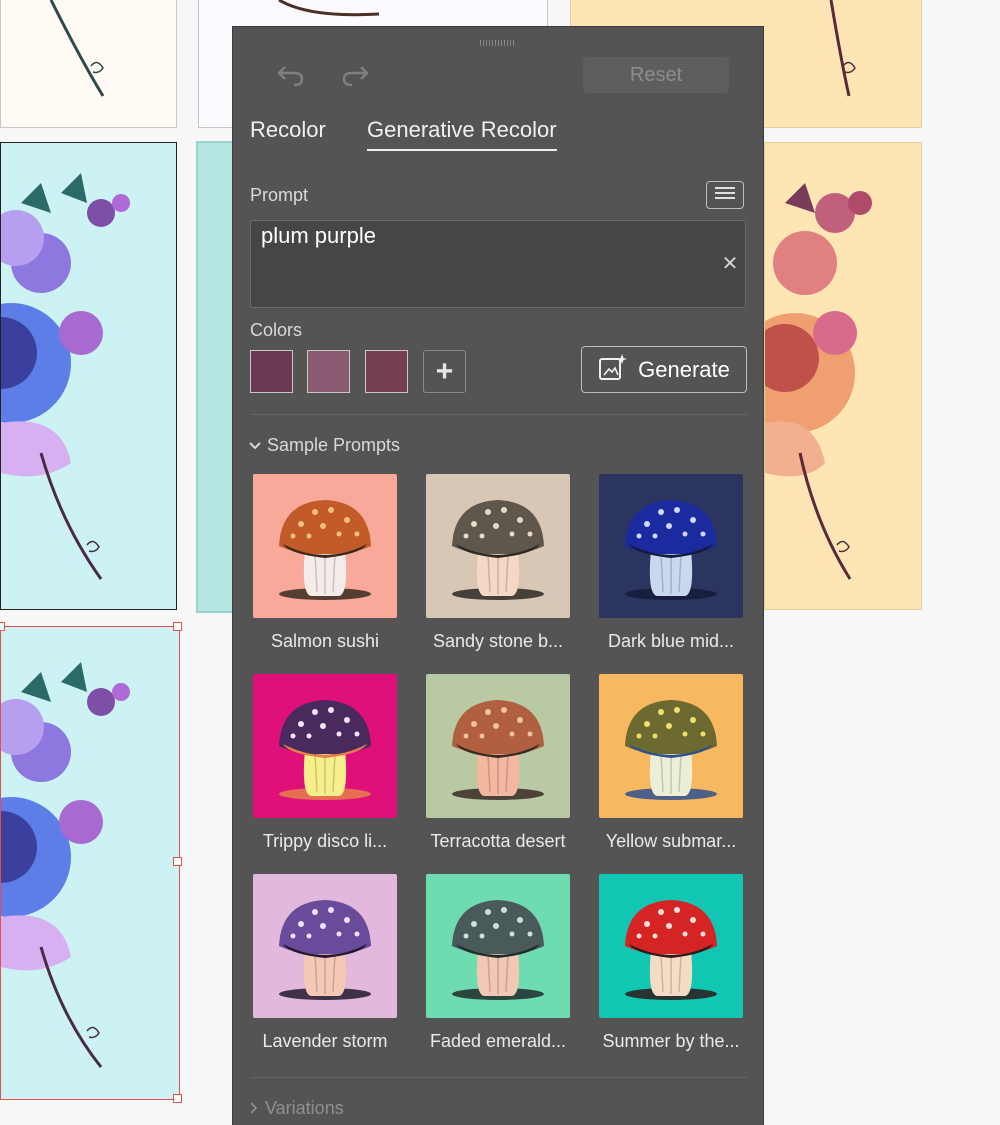 This screenshot has height=1125, width=1000. I want to click on plus-icon: +, so click(444, 371).